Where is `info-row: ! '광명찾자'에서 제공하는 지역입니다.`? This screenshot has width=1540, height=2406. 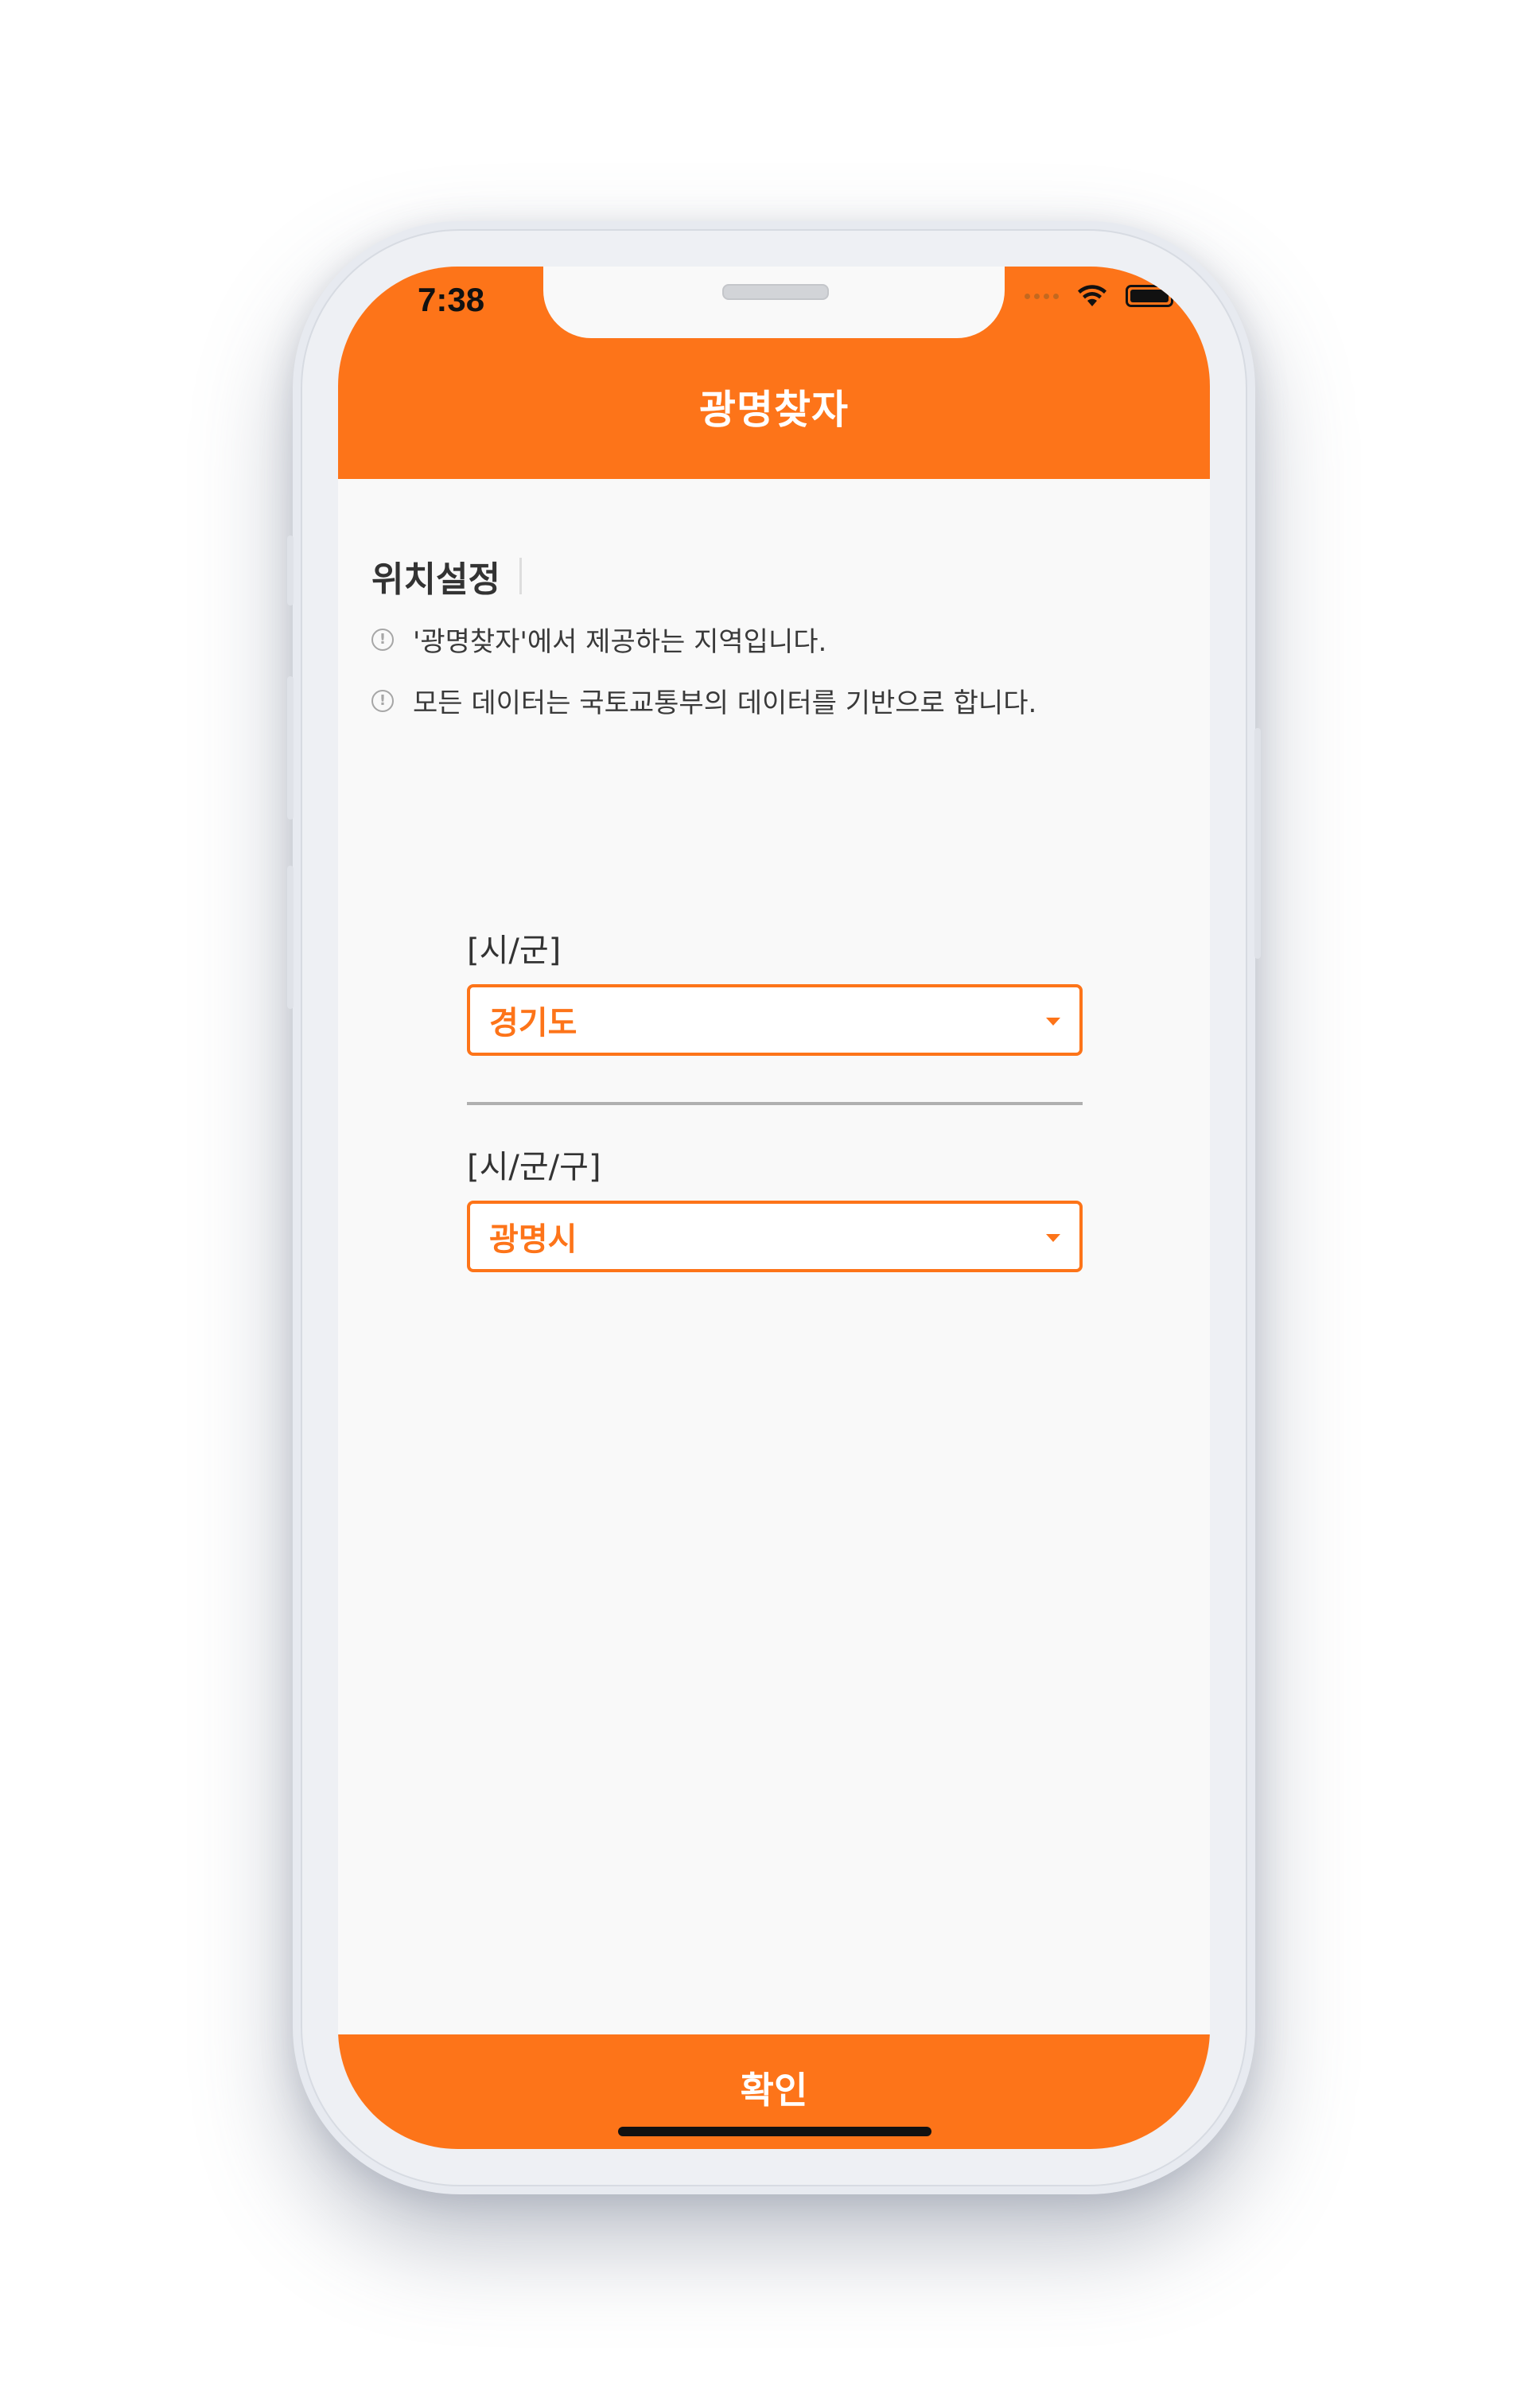
info-row: ! '광명찾자'에서 제공하는 지역입니다. is located at coordinates (598, 639).